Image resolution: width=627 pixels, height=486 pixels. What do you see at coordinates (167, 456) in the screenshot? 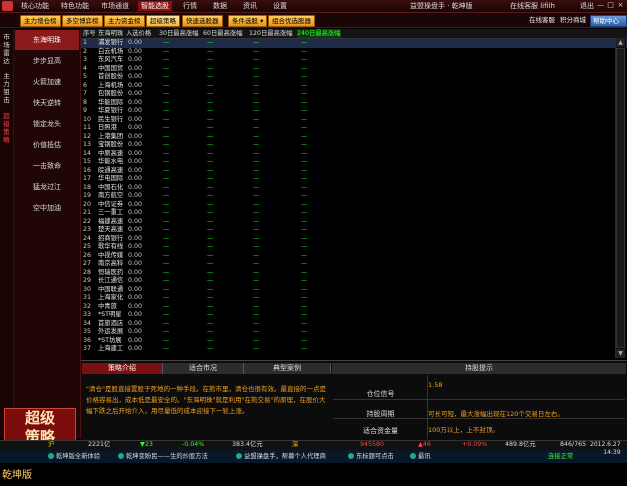
I see `ticker-text: 乾坤变盼民——生的炒股方法` at bounding box center [167, 456].